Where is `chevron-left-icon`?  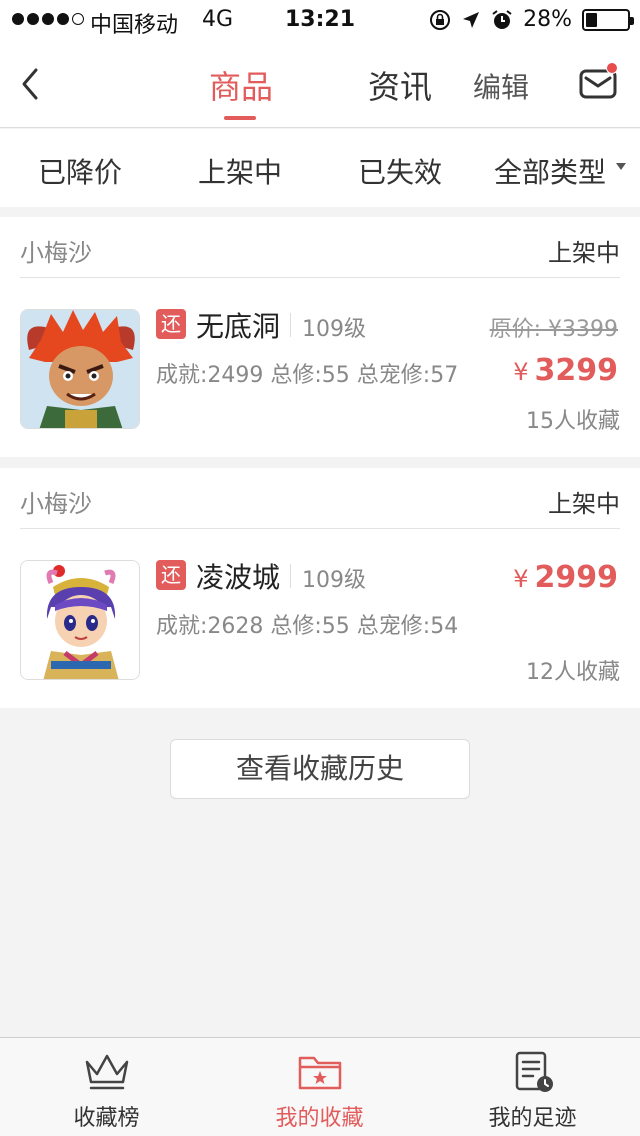
chevron-left-icon is located at coordinates (31, 84).